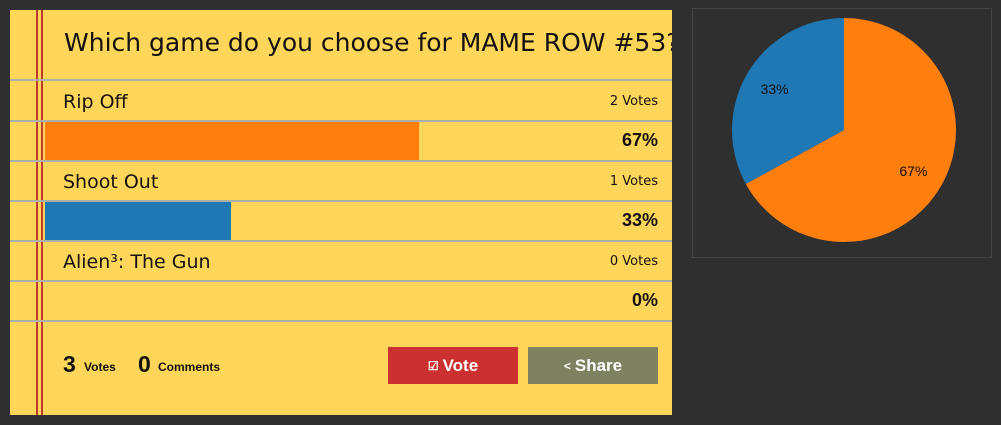 The image size is (1001, 425). What do you see at coordinates (633, 101) in the screenshot?
I see `option-votes: 2 Votes` at bounding box center [633, 101].